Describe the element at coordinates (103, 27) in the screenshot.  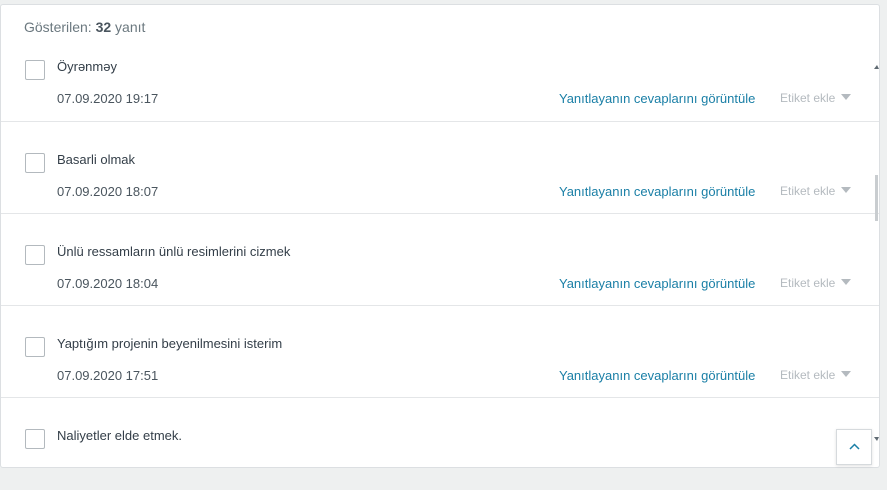
I see `response-count: 32` at that location.